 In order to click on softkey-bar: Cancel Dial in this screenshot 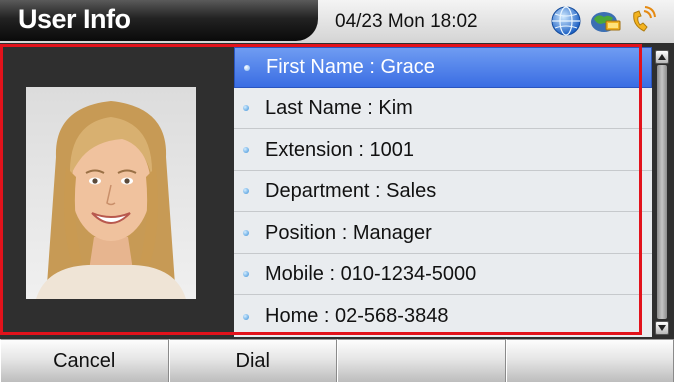, I will do `click(337, 360)`.